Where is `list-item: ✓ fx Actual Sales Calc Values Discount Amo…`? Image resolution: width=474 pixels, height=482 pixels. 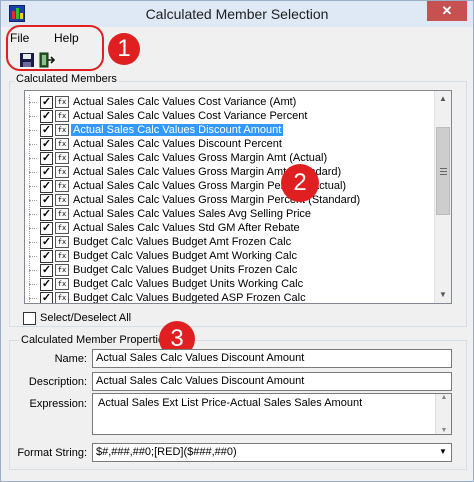
list-item: ✓ fx Actual Sales Calc Values Discount Amo… is located at coordinates (230, 130).